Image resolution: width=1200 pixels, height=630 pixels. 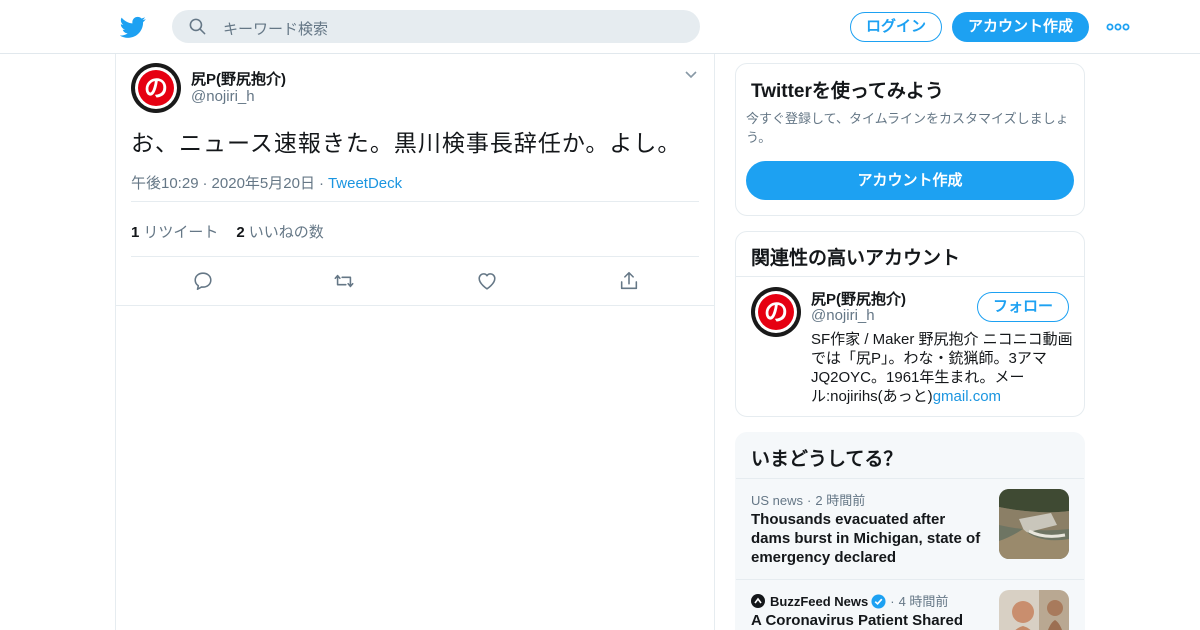 What do you see at coordinates (967, 396) in the screenshot?
I see `bio-link: gmail.com` at bounding box center [967, 396].